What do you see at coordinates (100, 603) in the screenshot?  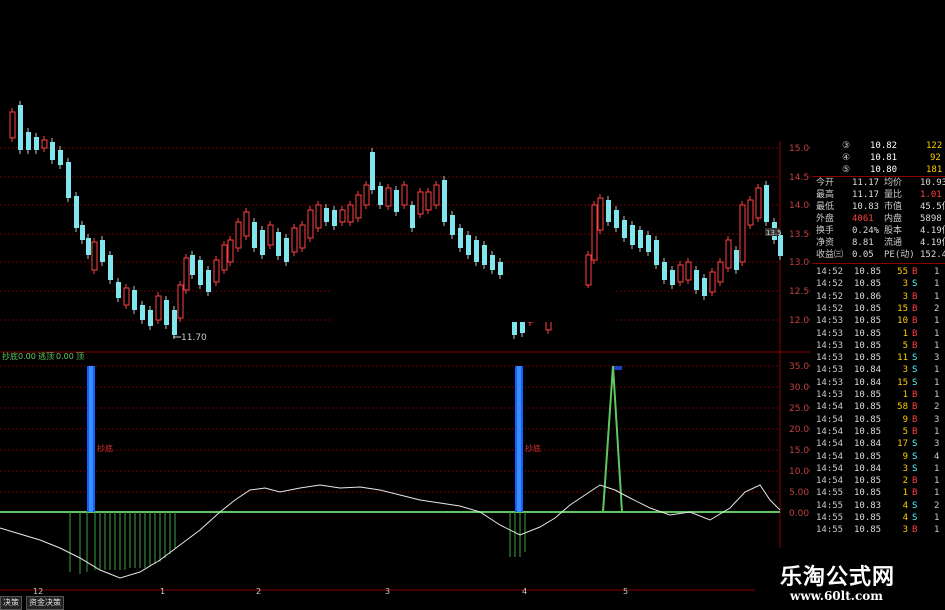 I see `bottom-tabs: 决策 资金决策` at bounding box center [100, 603].